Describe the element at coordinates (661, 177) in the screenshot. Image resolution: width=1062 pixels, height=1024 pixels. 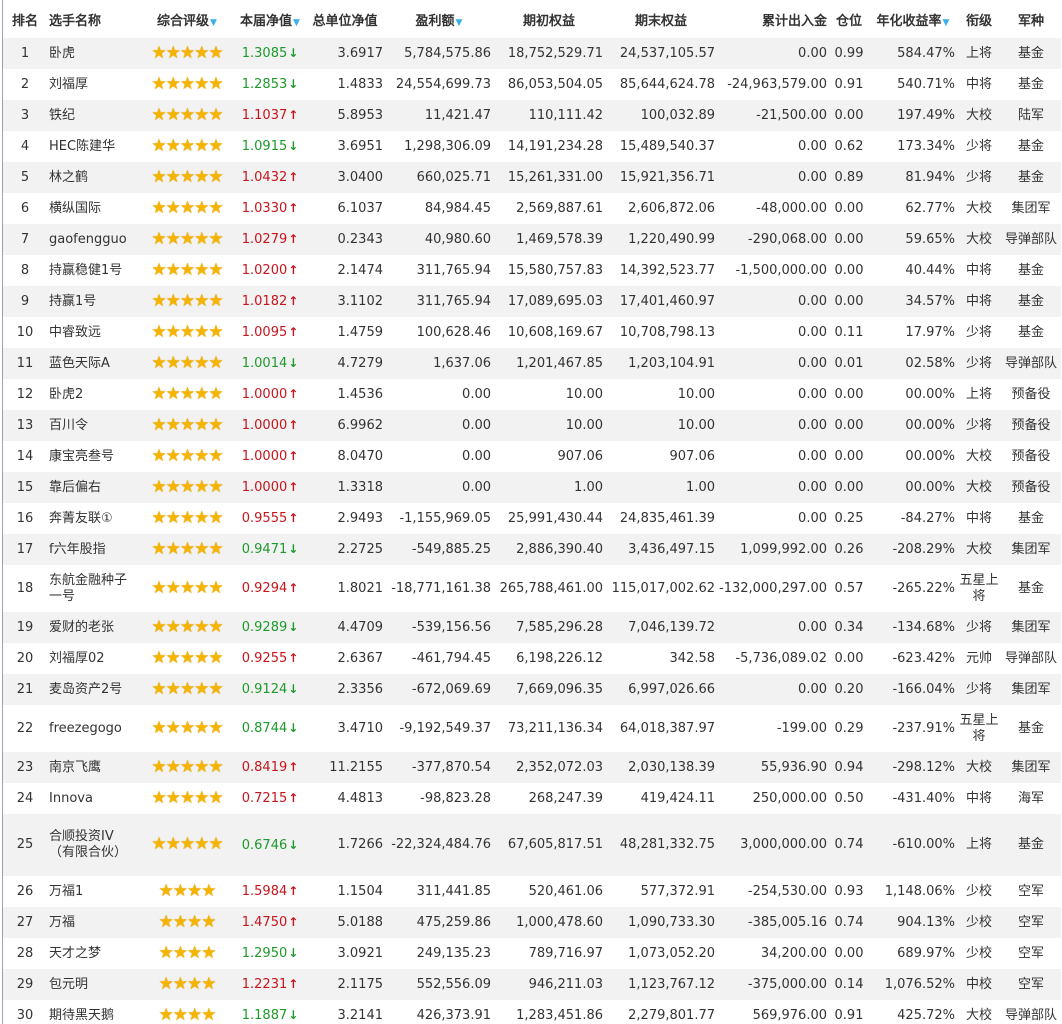
I see `end-equity-cell: 15,921,356.71` at that location.